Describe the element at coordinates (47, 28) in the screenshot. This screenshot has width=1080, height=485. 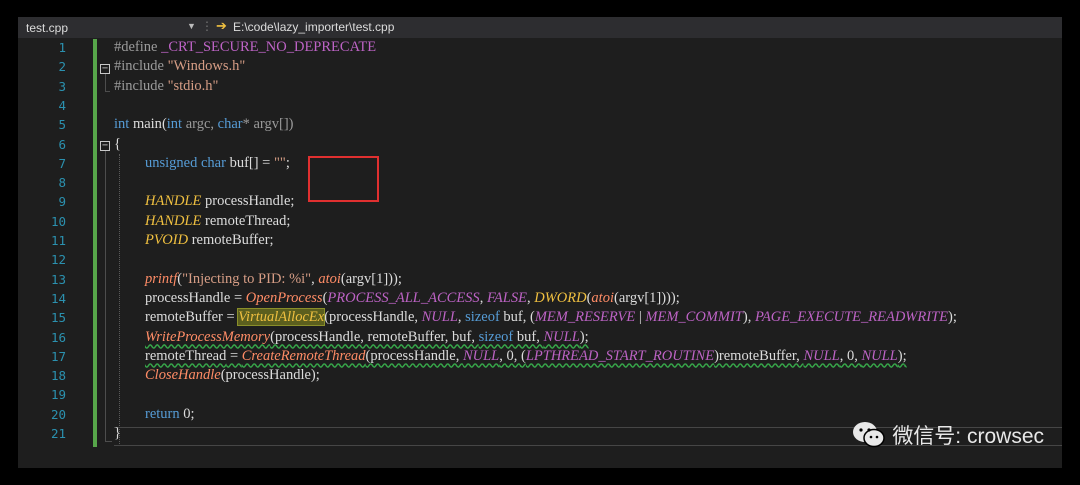
I see `file-name-label: test.cpp` at that location.